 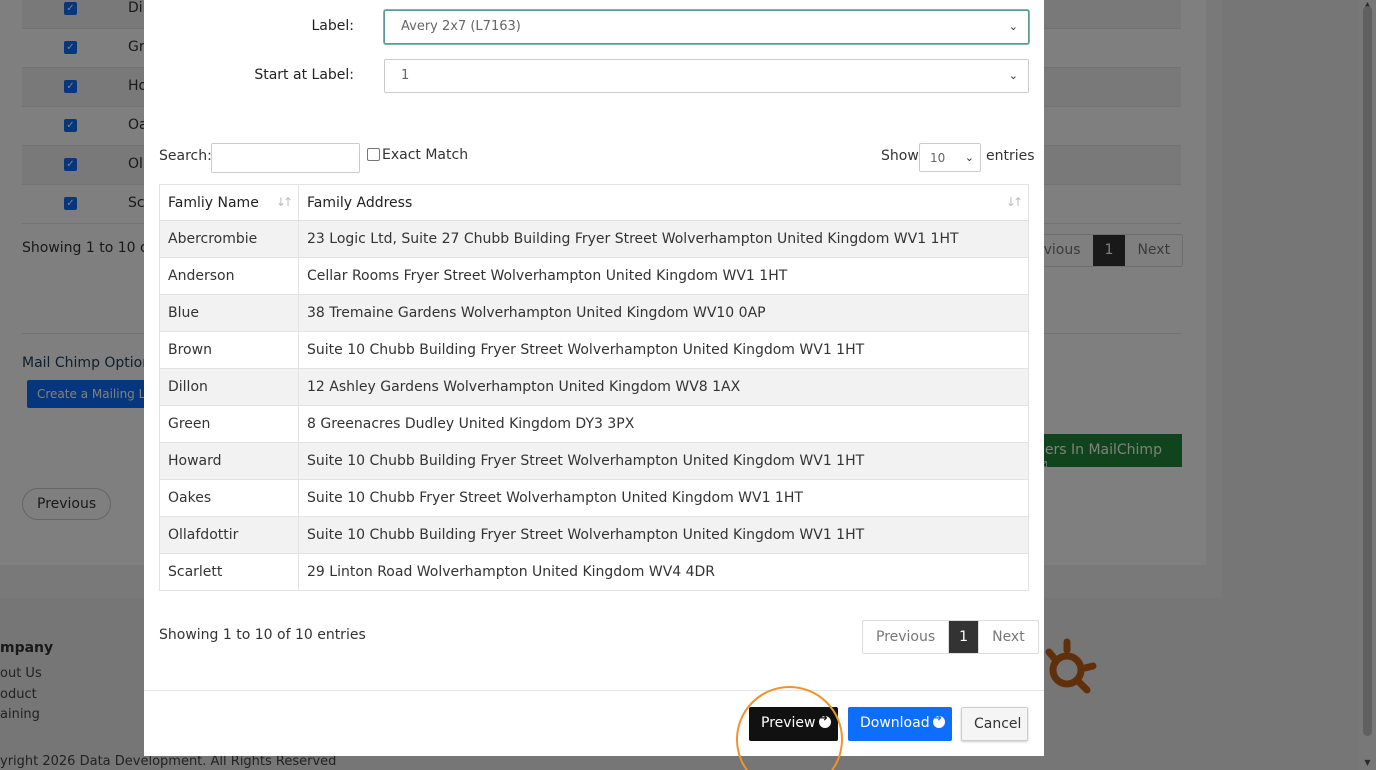 I want to click on pager-previous: Previous, so click(x=906, y=637).